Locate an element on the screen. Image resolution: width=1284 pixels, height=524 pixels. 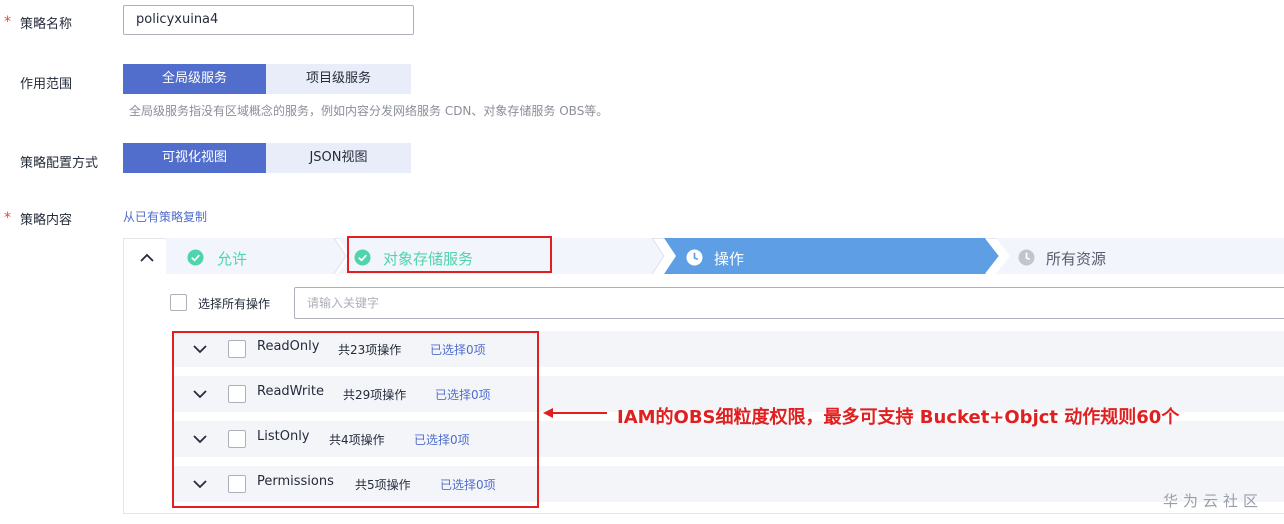
json-view-button: JSON视图 is located at coordinates (338, 158).